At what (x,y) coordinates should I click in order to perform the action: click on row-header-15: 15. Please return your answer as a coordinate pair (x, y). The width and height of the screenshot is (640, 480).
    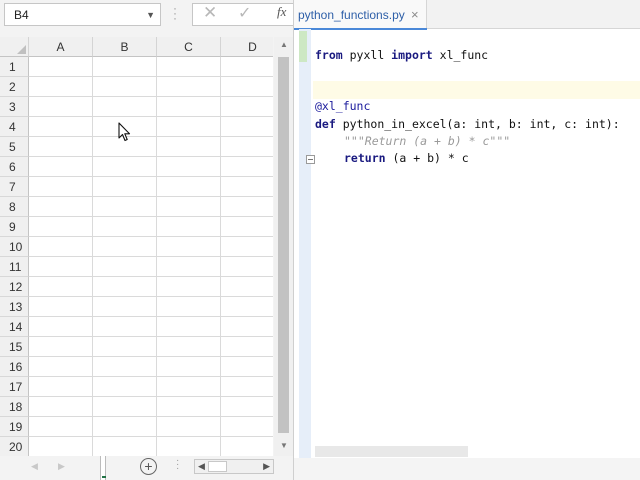
    Looking at the image, I should click on (14, 347).